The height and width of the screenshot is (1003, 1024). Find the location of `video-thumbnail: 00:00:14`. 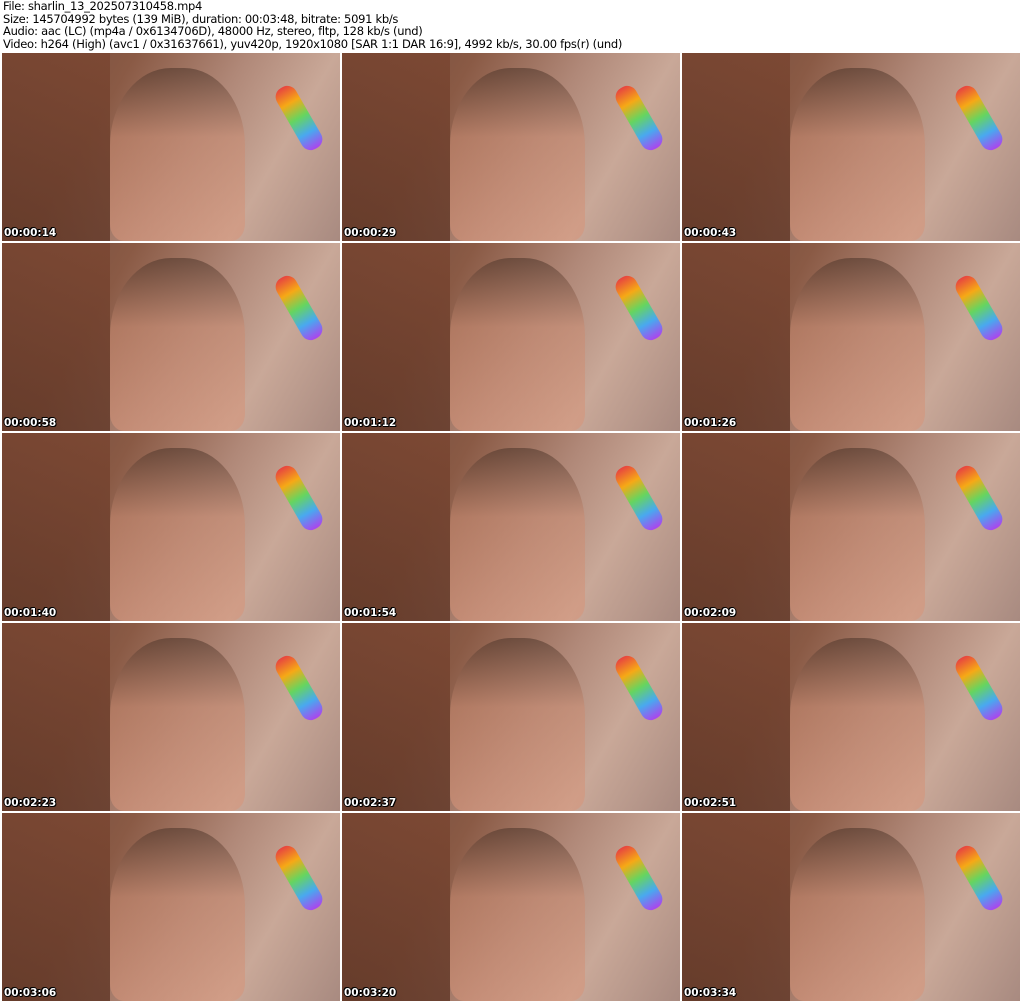

video-thumbnail: 00:00:14 is located at coordinates (171, 147).